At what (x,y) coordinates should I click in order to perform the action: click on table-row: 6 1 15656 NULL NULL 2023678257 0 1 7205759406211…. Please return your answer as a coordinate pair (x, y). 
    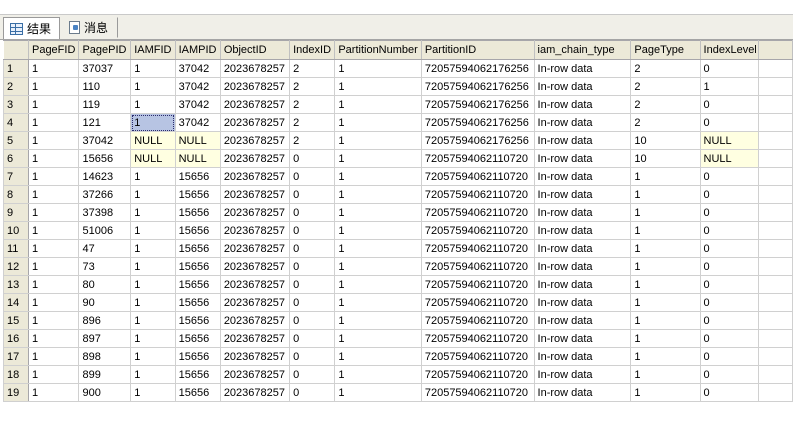
    Looking at the image, I should click on (398, 158).